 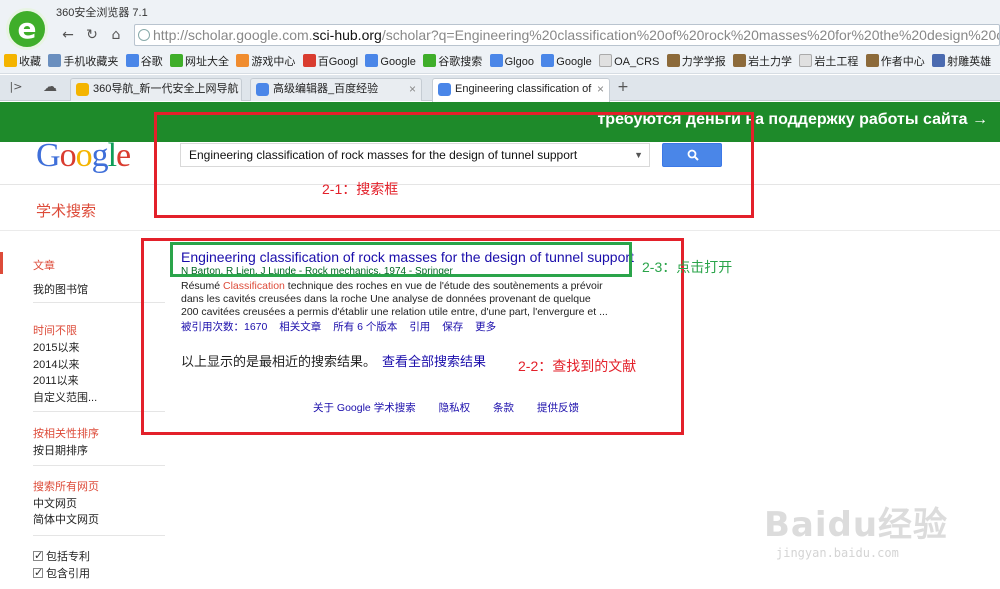 I want to click on window-title: 360安全浏览器 7.1, so click(x=102, y=13).